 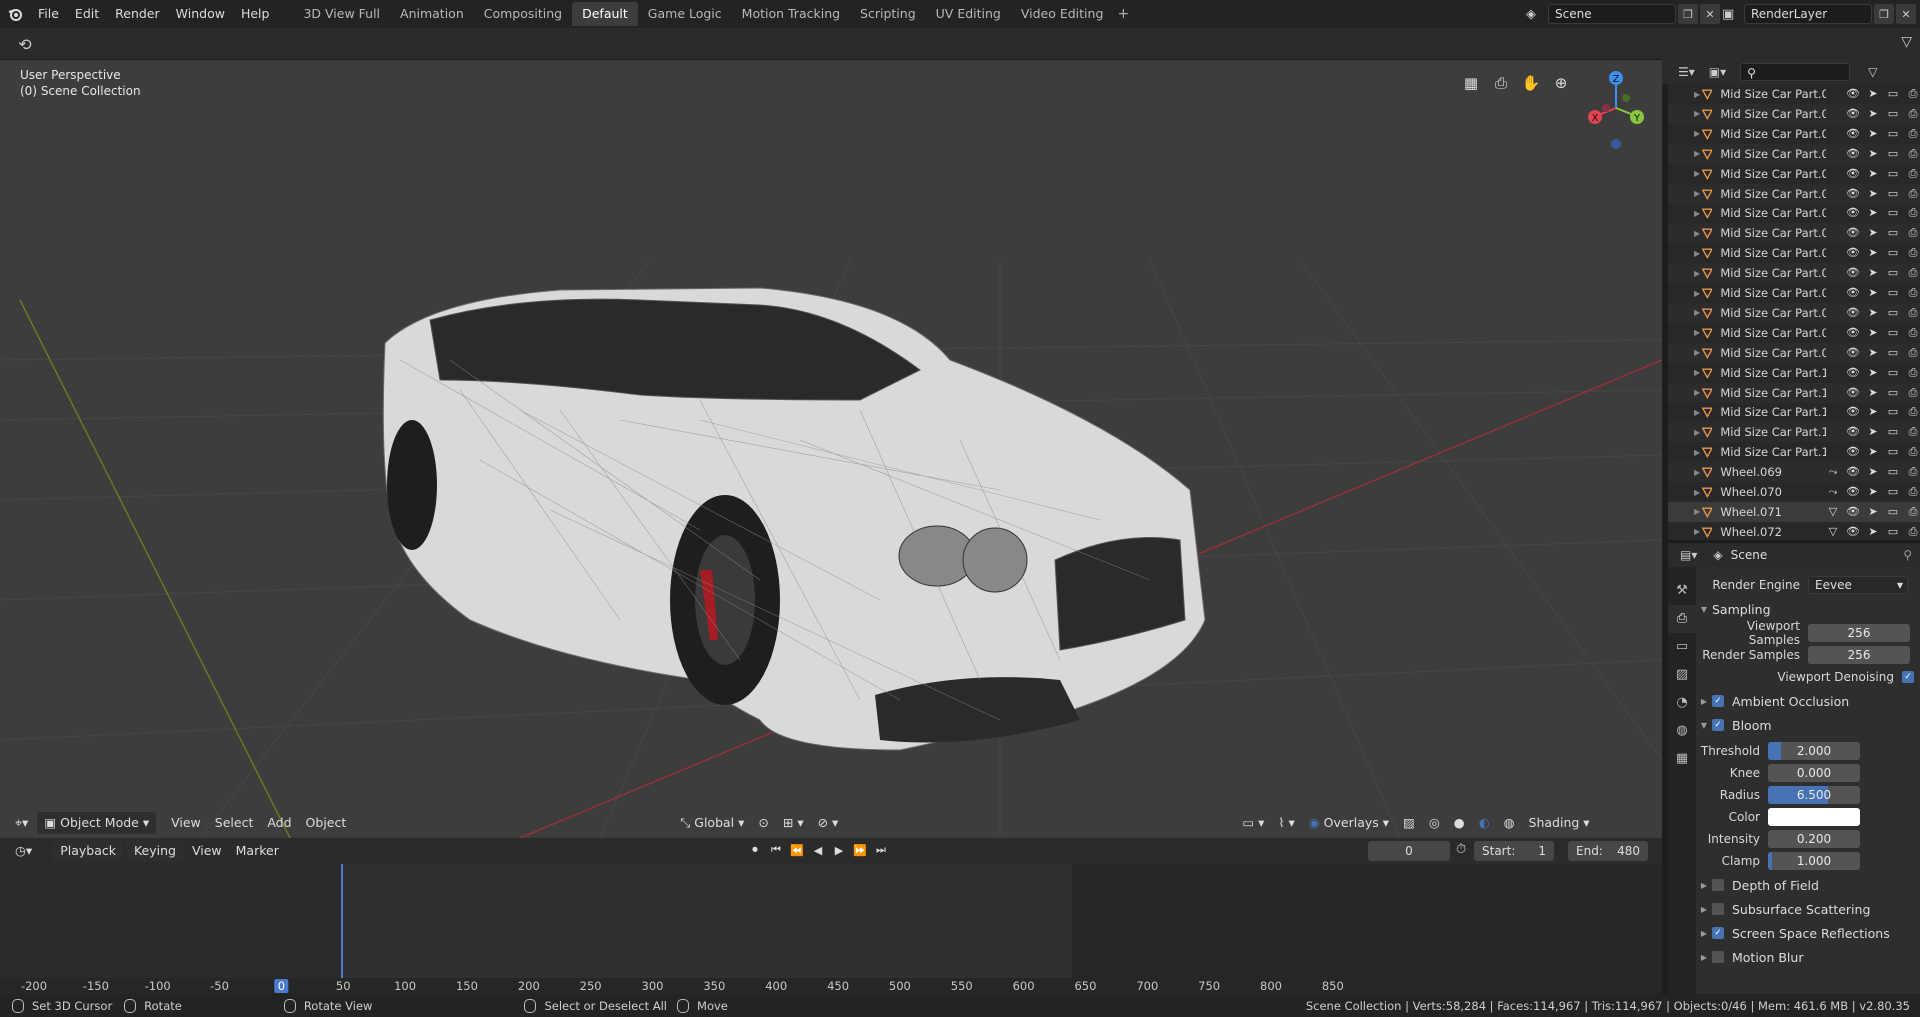 I want to click on proportional-edit-icon: ⊘ ▾, so click(x=828, y=823).